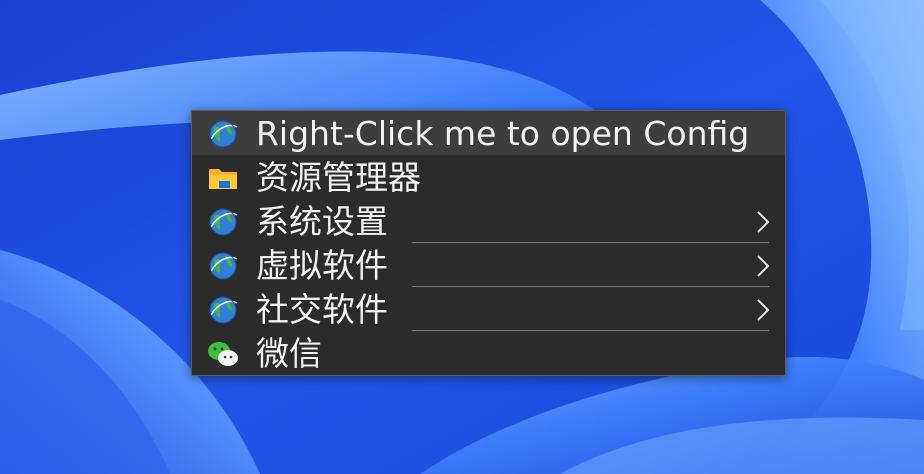 This screenshot has width=924, height=474. What do you see at coordinates (488, 353) in the screenshot?
I see `menu-item-wechat: 微信` at bounding box center [488, 353].